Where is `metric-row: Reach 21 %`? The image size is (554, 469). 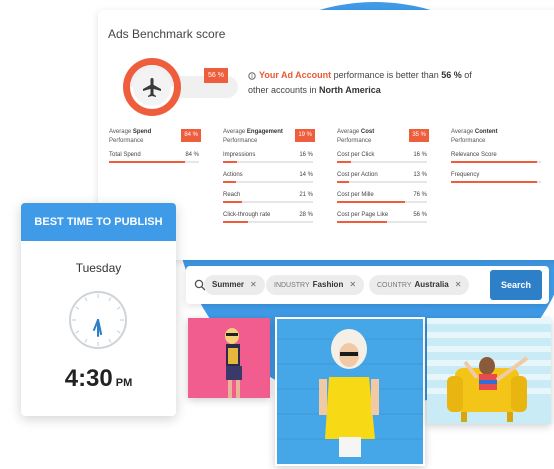
metric-row: Reach 21 % is located at coordinates (268, 200).